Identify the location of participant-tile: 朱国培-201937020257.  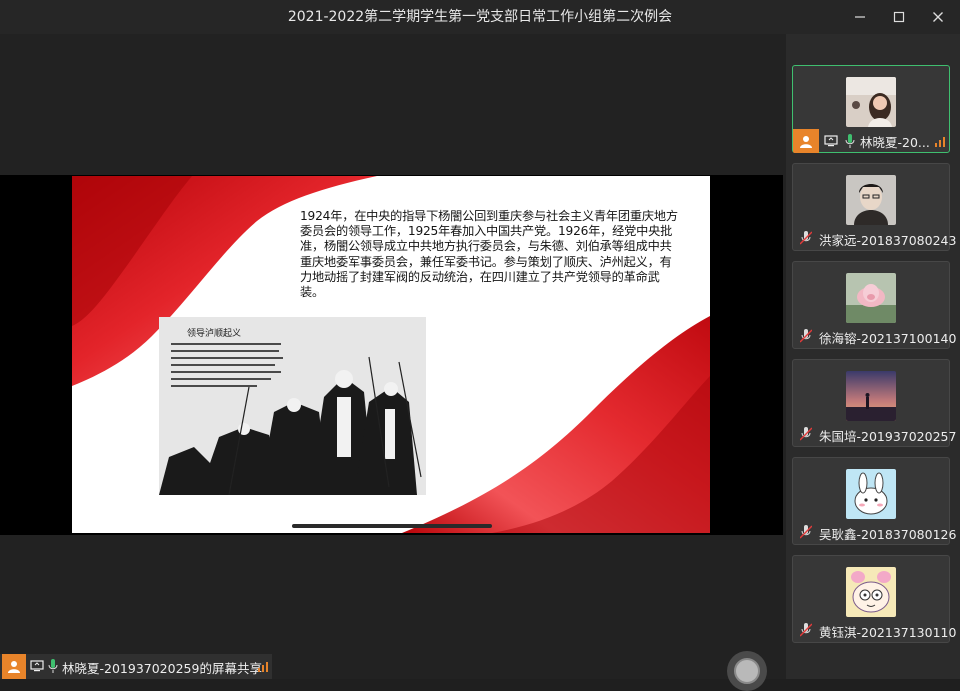
(874, 403).